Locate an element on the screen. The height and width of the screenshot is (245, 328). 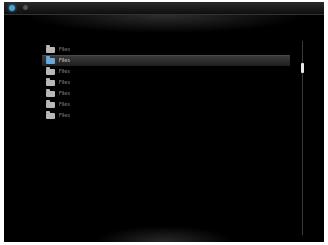
scrollbar-thumb is located at coordinates (302, 68).